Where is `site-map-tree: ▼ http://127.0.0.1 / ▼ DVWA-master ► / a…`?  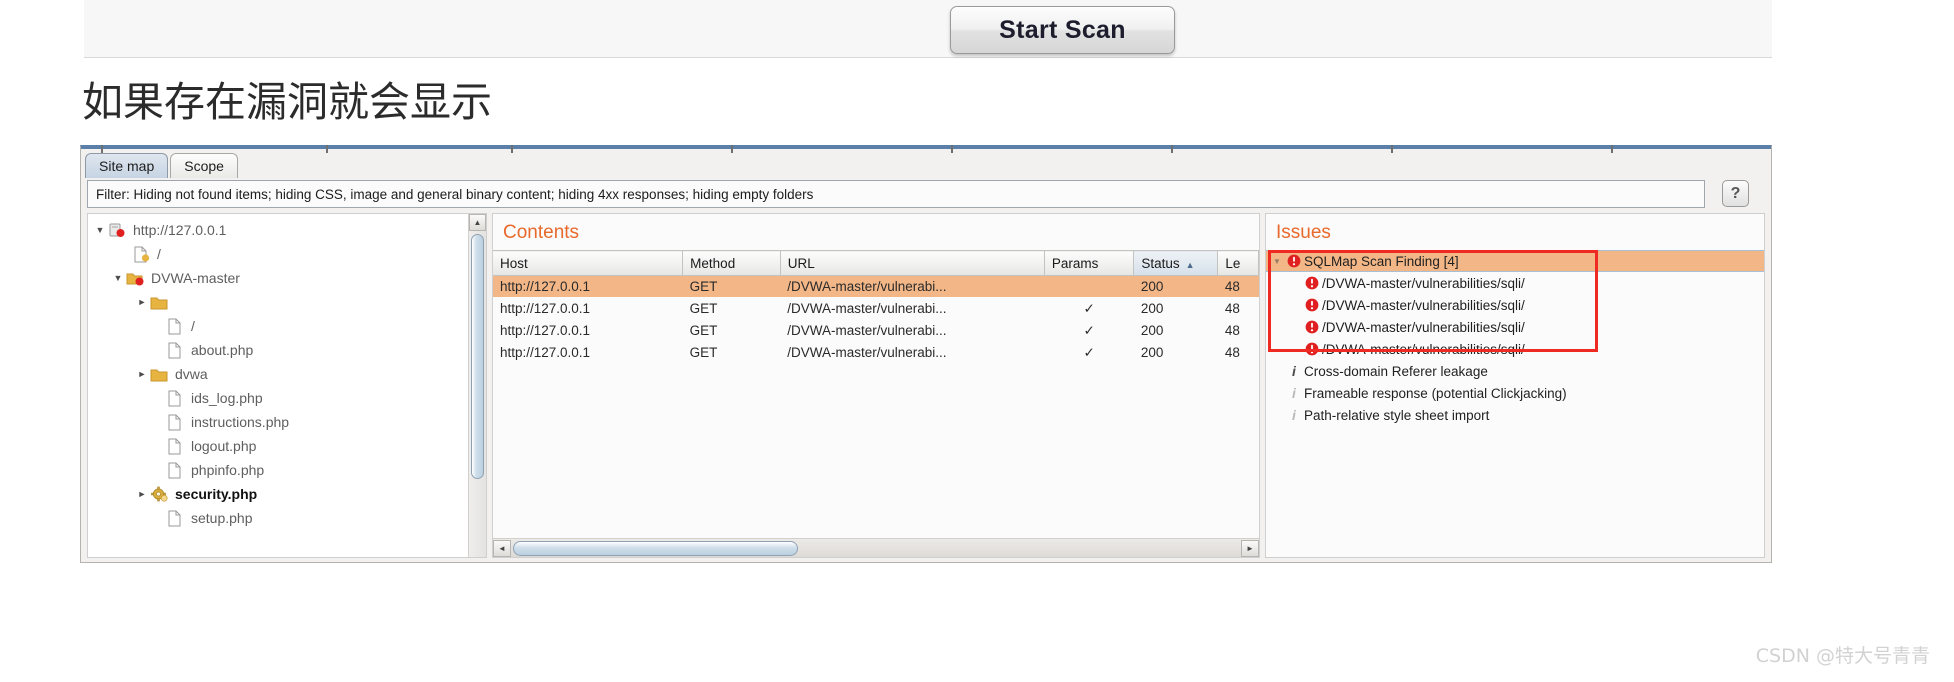
site-map-tree: ▼ http://127.0.0.1 / ▼ DVWA-master ► / a… is located at coordinates (278, 374).